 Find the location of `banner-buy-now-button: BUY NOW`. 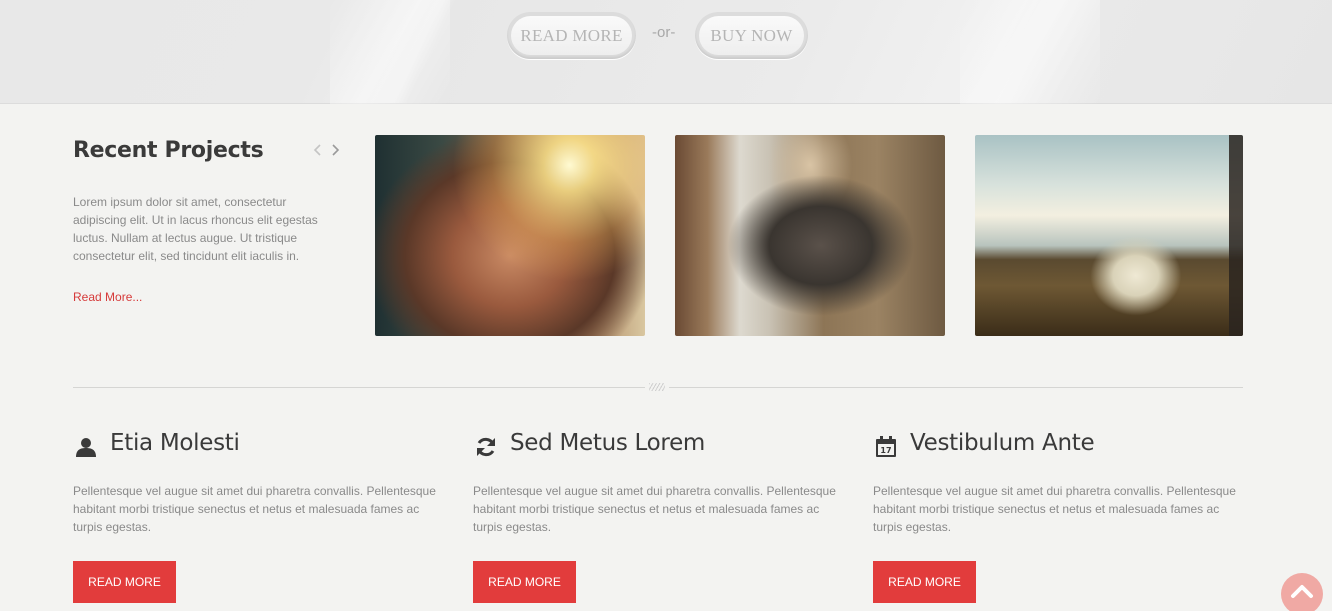

banner-buy-now-button: BUY NOW is located at coordinates (751, 35).